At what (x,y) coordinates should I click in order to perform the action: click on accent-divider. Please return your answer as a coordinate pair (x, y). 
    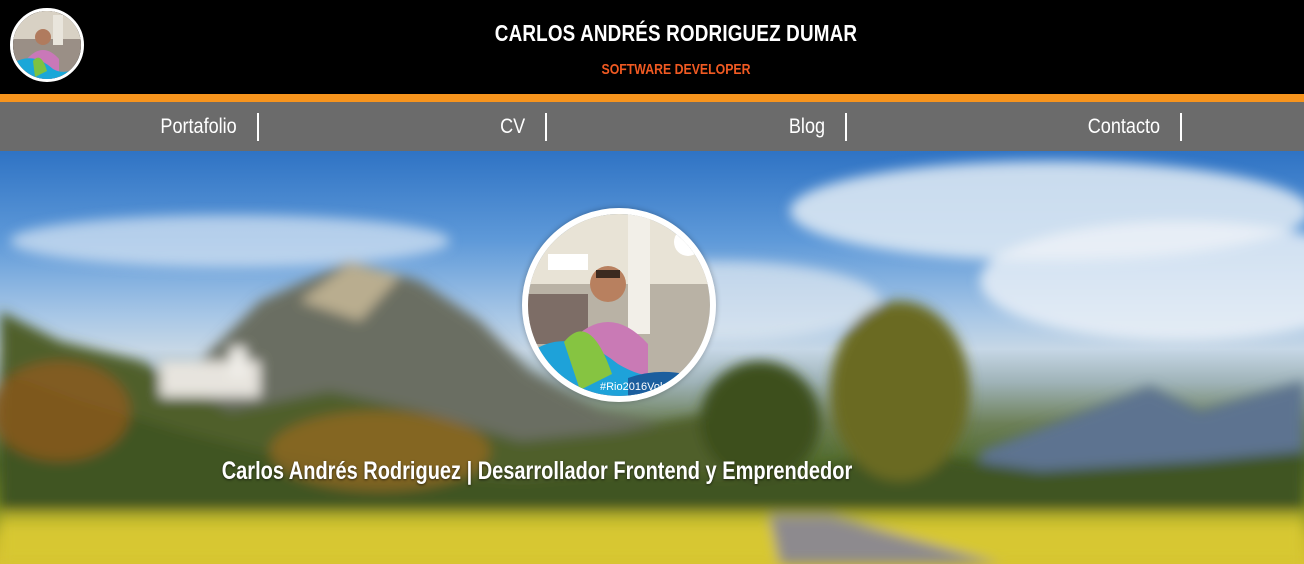
    Looking at the image, I should click on (652, 98).